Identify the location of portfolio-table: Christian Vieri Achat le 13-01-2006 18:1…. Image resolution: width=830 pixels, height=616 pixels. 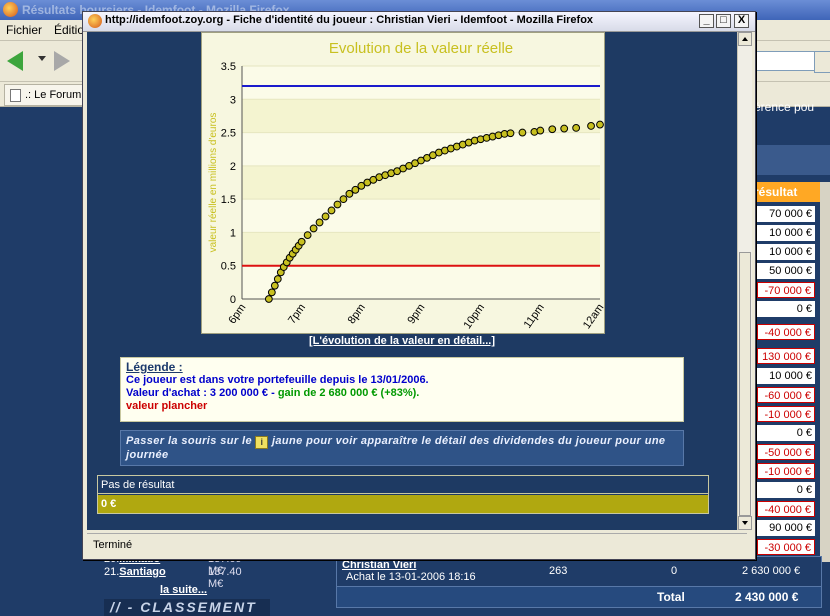
(579, 582).